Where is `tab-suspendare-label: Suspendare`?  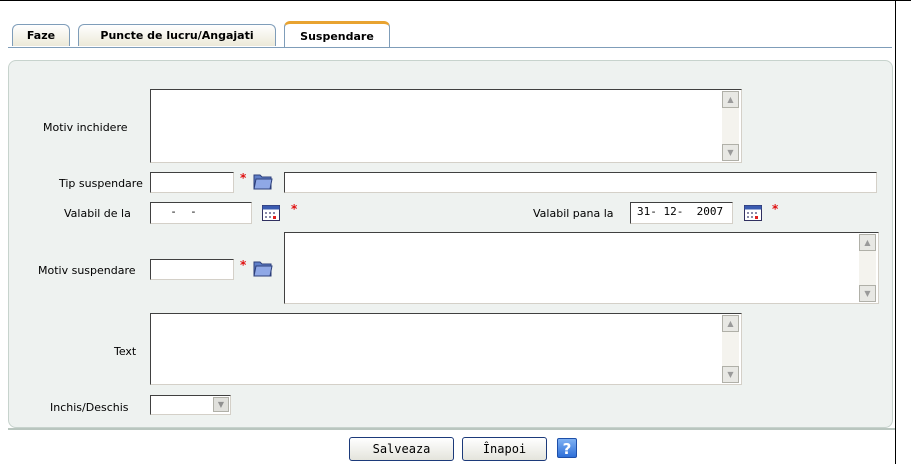 tab-suspendare-label: Suspendare is located at coordinates (337, 36).